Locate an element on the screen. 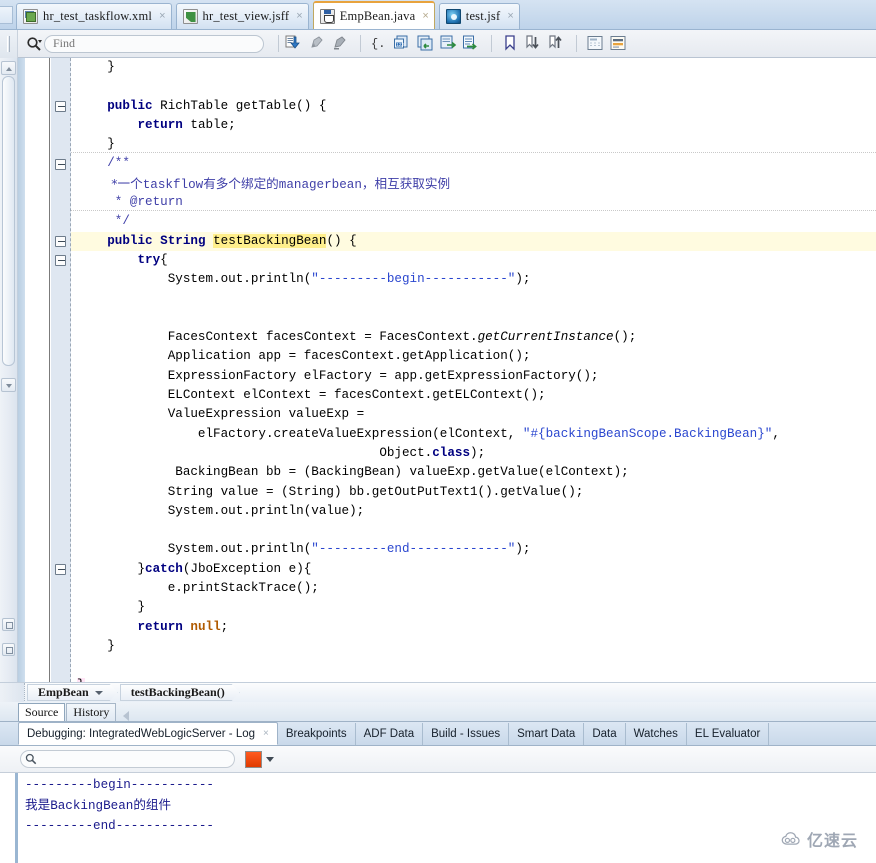 The height and width of the screenshot is (863, 876). source-tab-history: History is located at coordinates (91, 712).